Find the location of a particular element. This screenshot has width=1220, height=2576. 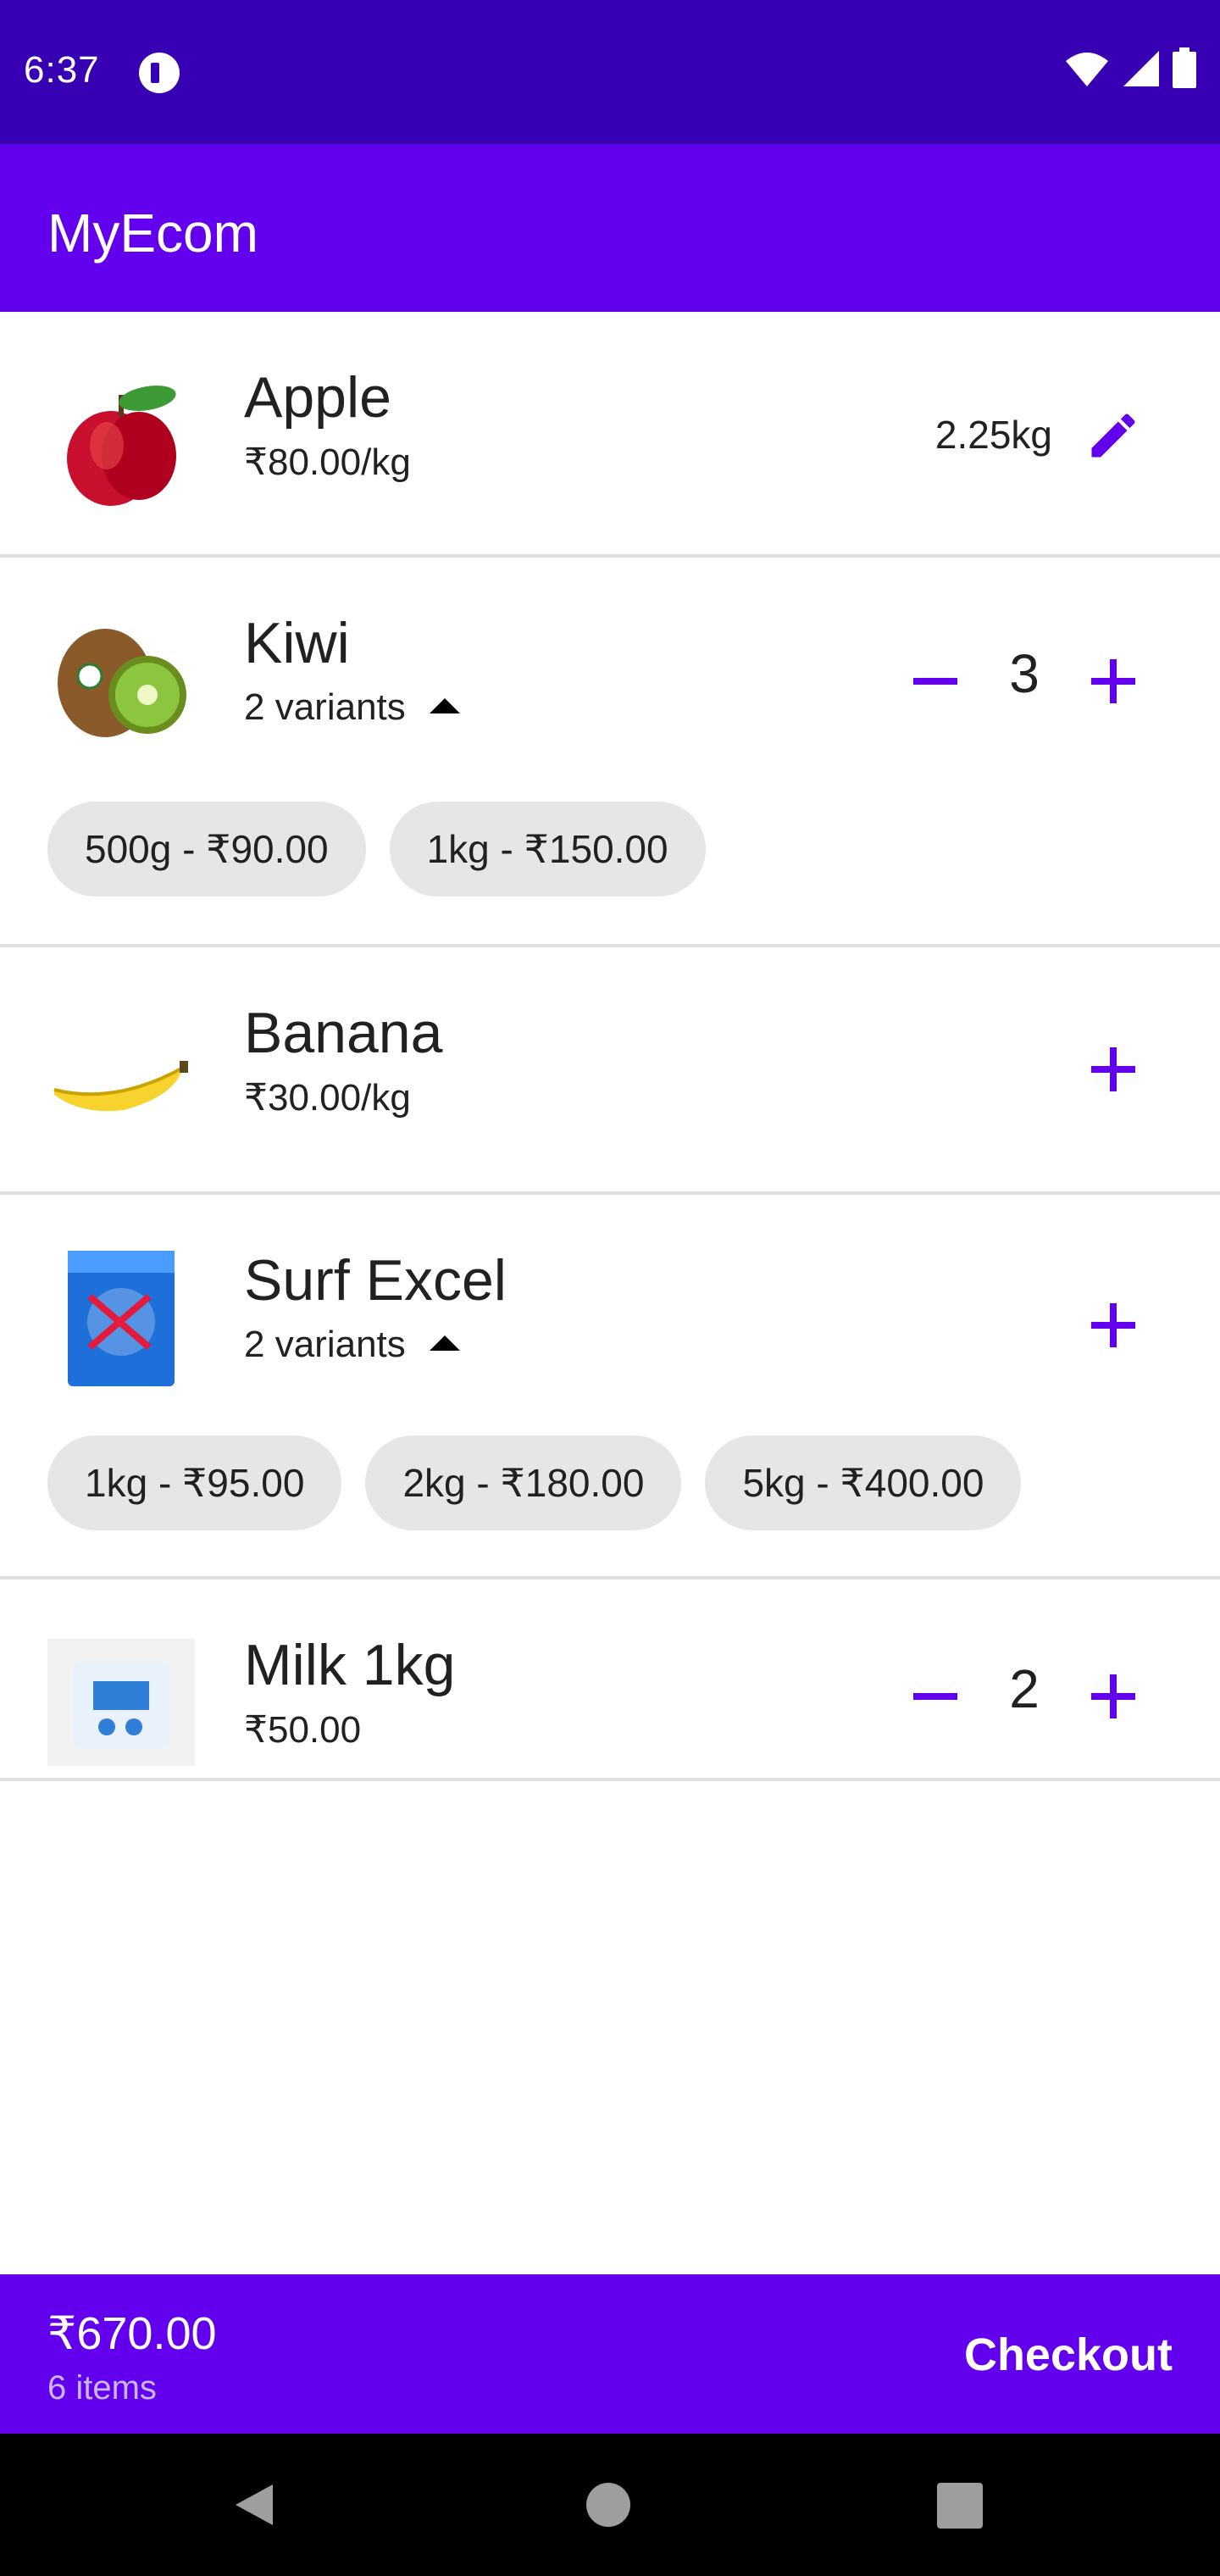

product-price: ₹50.00 is located at coordinates (303, 1730).